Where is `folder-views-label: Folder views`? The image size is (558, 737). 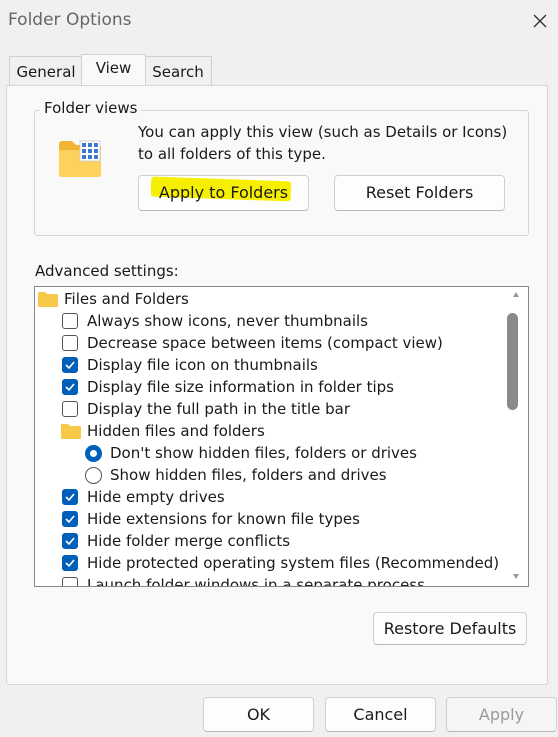 folder-views-label: Folder views is located at coordinates (91, 108).